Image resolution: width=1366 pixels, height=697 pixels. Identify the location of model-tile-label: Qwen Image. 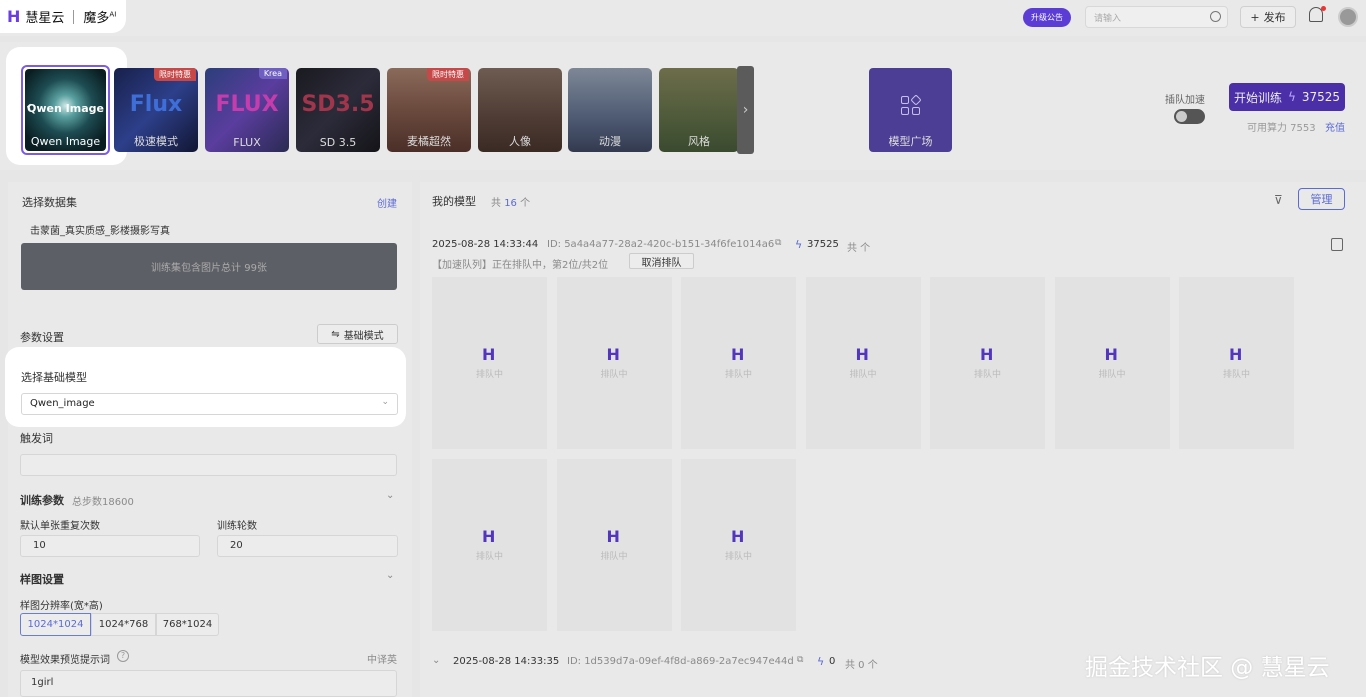
(65, 141).